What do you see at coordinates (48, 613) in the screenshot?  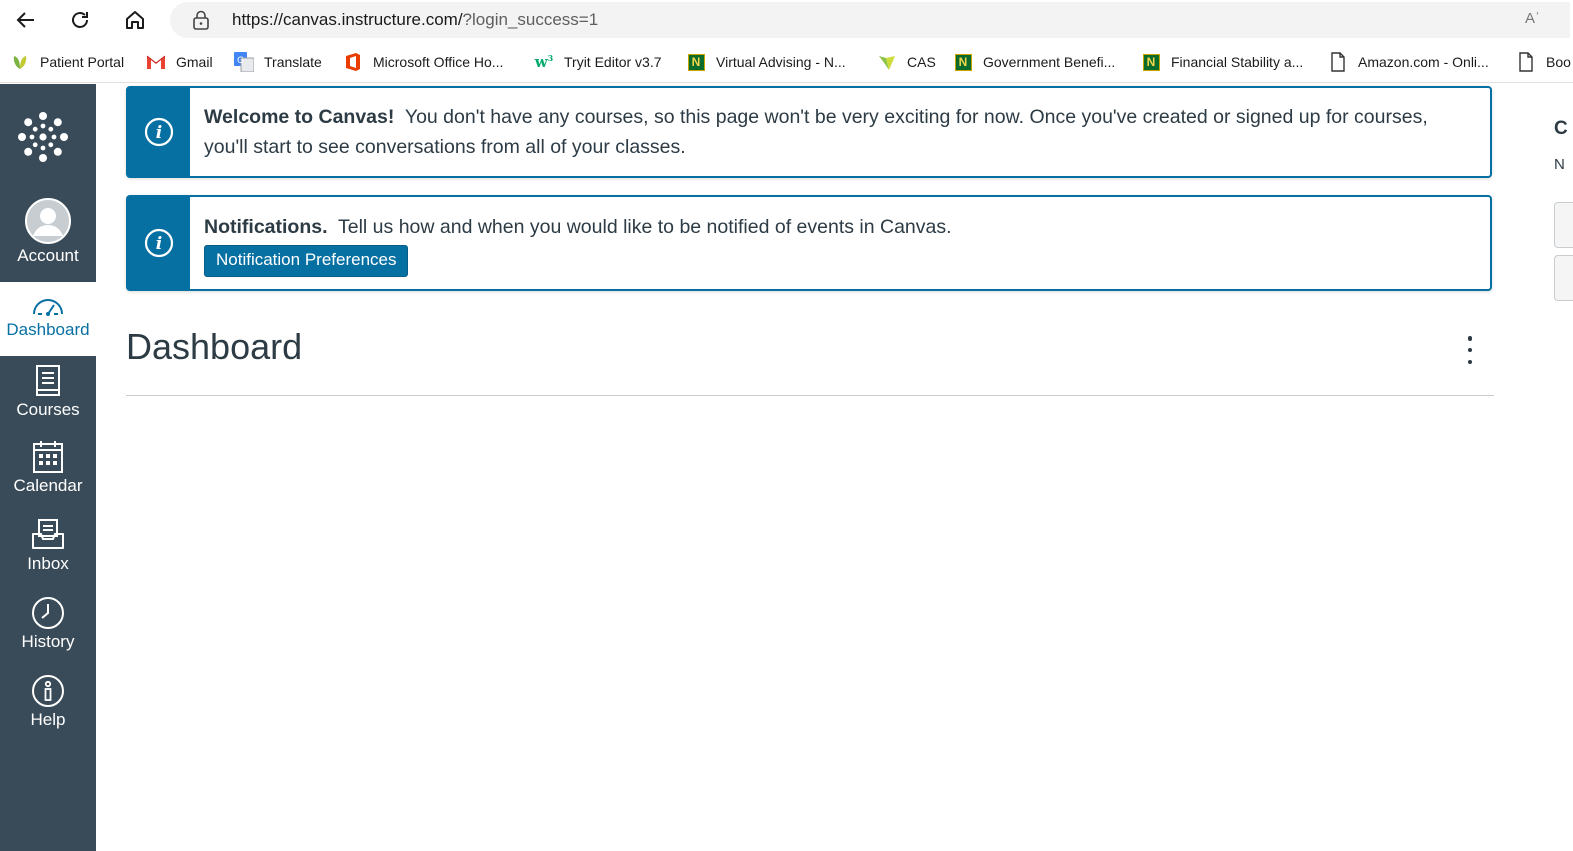 I see `clock-icon` at bounding box center [48, 613].